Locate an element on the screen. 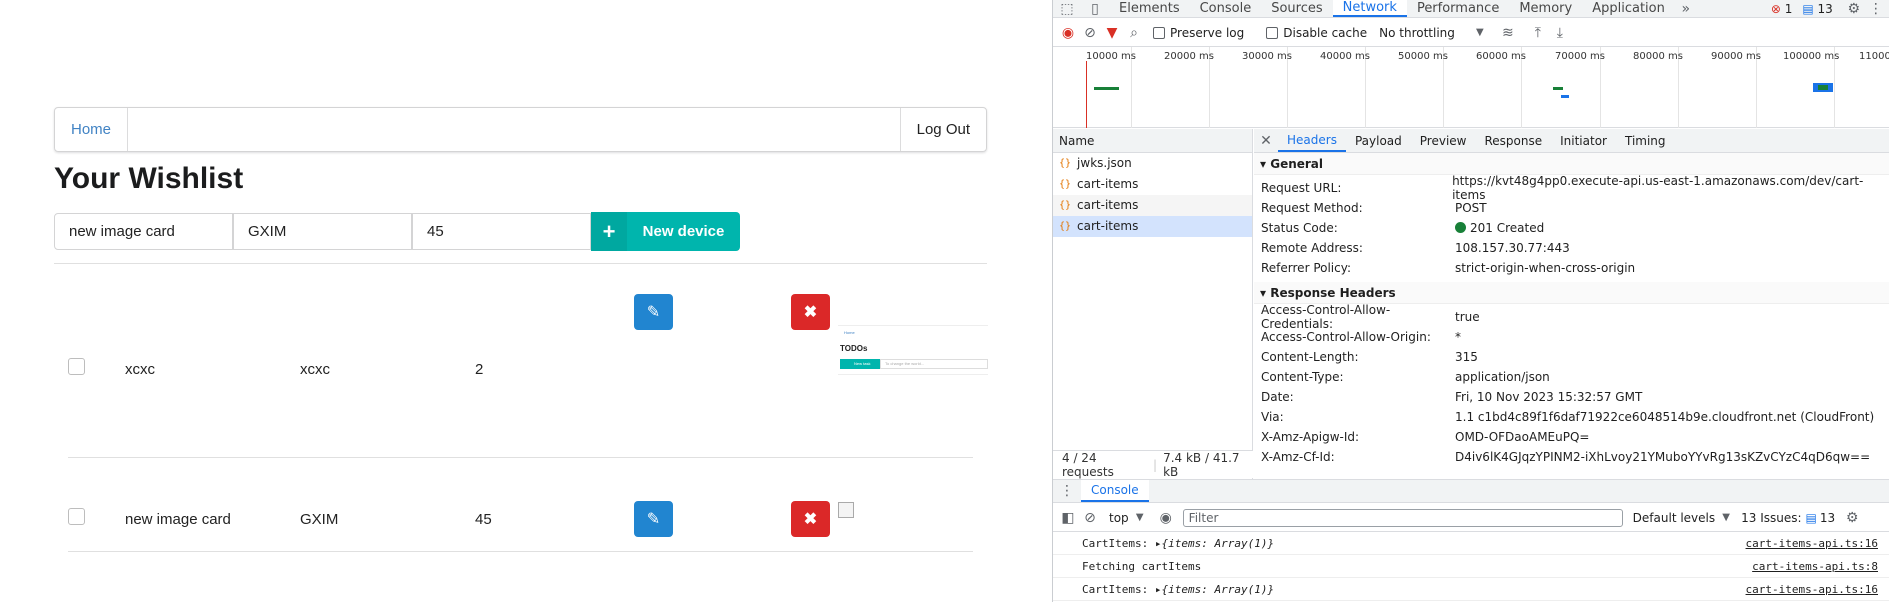 This screenshot has width=1889, height=602. timeline-tick: 70000 ms is located at coordinates (1580, 56).